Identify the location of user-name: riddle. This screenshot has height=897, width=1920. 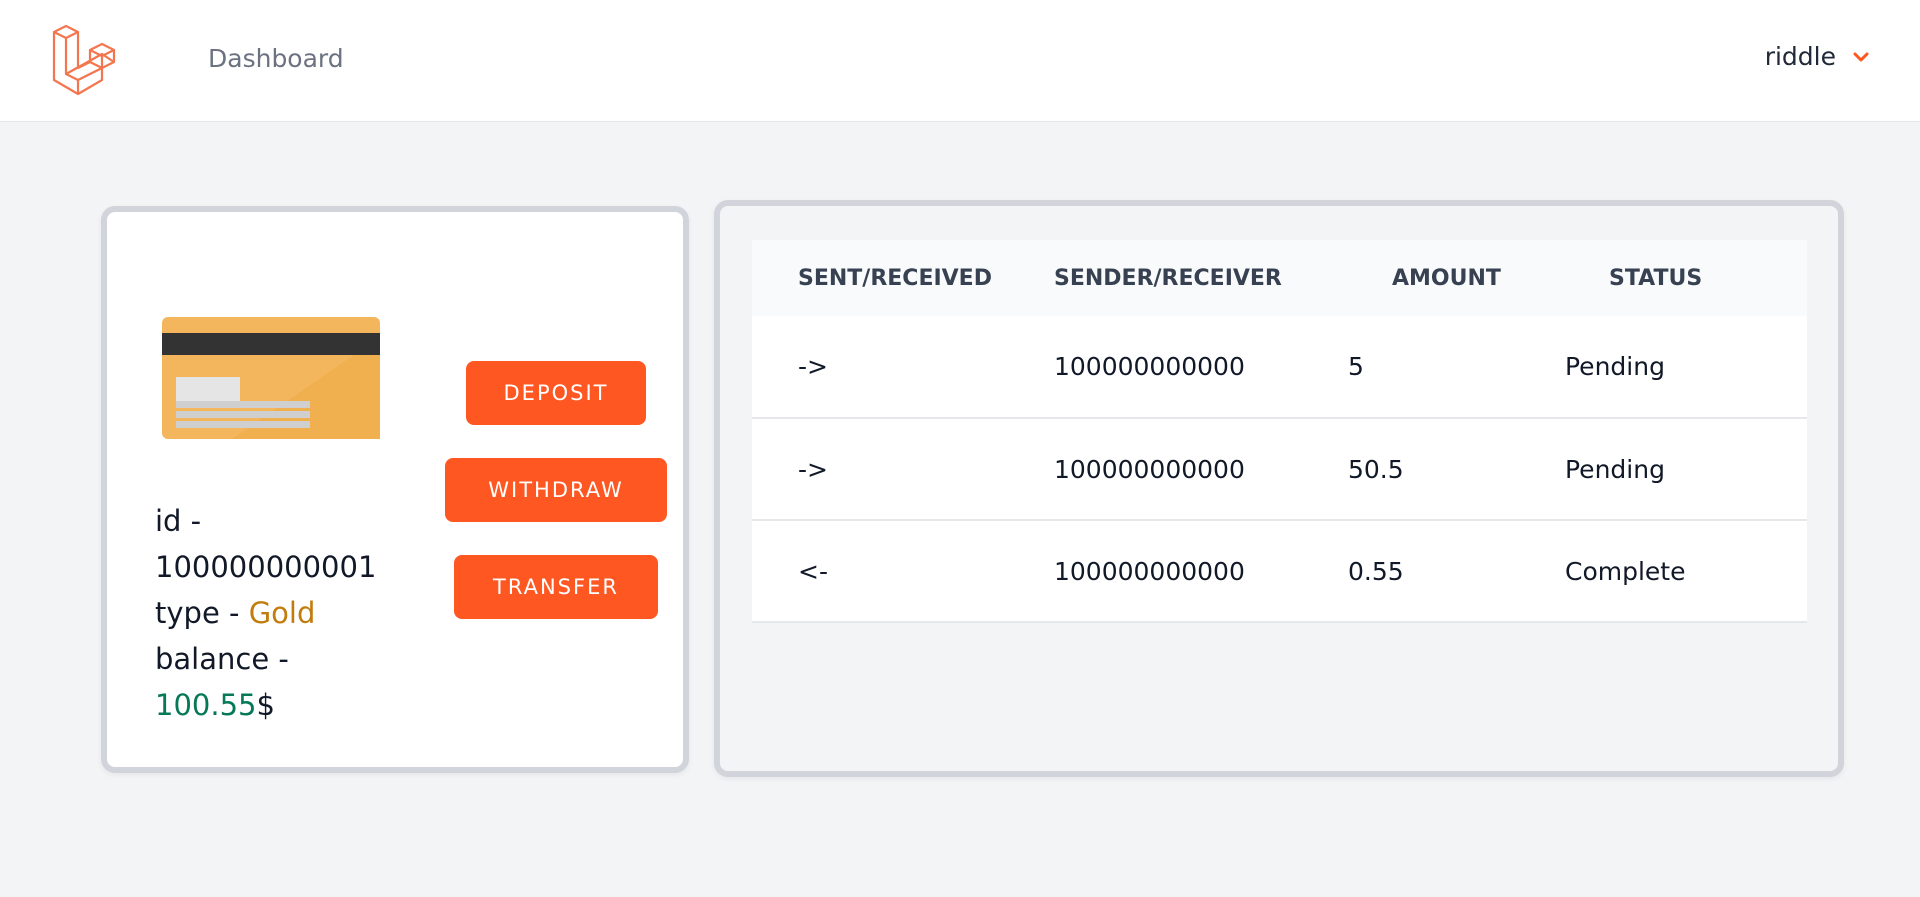
(1800, 56).